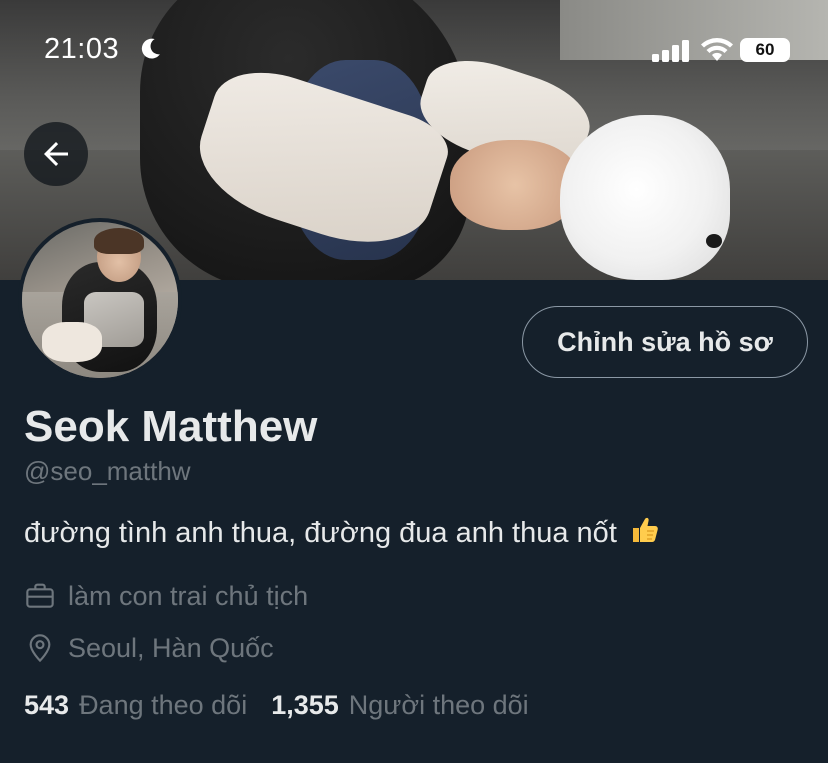  I want to click on avatar-sleeve, so click(72, 342).